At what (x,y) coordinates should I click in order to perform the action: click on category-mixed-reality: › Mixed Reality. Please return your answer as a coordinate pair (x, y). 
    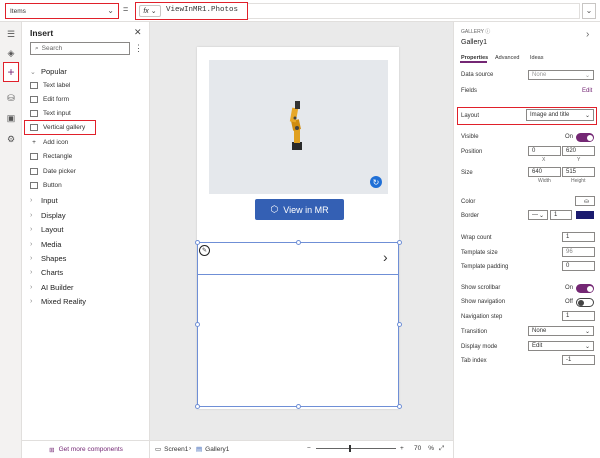
    Looking at the image, I should click on (58, 301).